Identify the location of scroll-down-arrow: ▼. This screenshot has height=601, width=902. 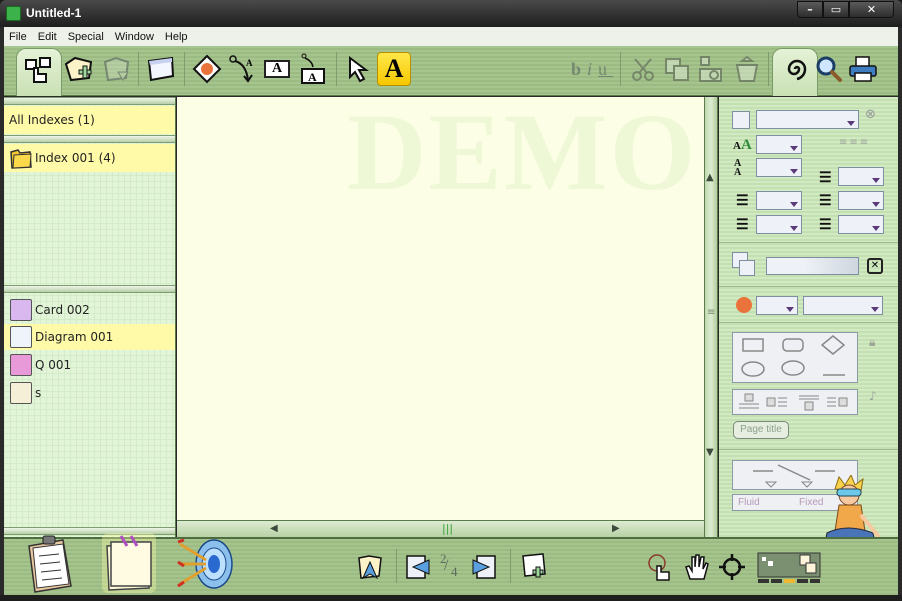
(710, 452).